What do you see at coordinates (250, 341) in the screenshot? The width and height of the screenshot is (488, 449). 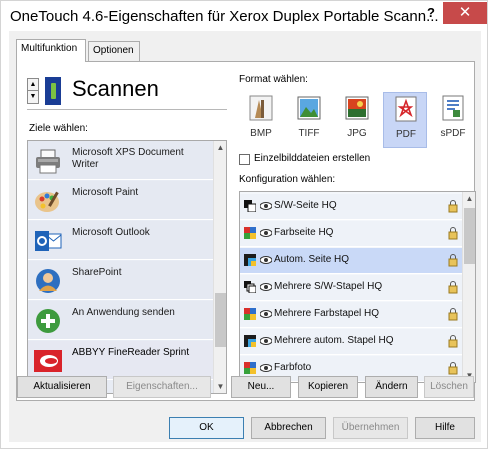 I see `auto-stack-icon` at bounding box center [250, 341].